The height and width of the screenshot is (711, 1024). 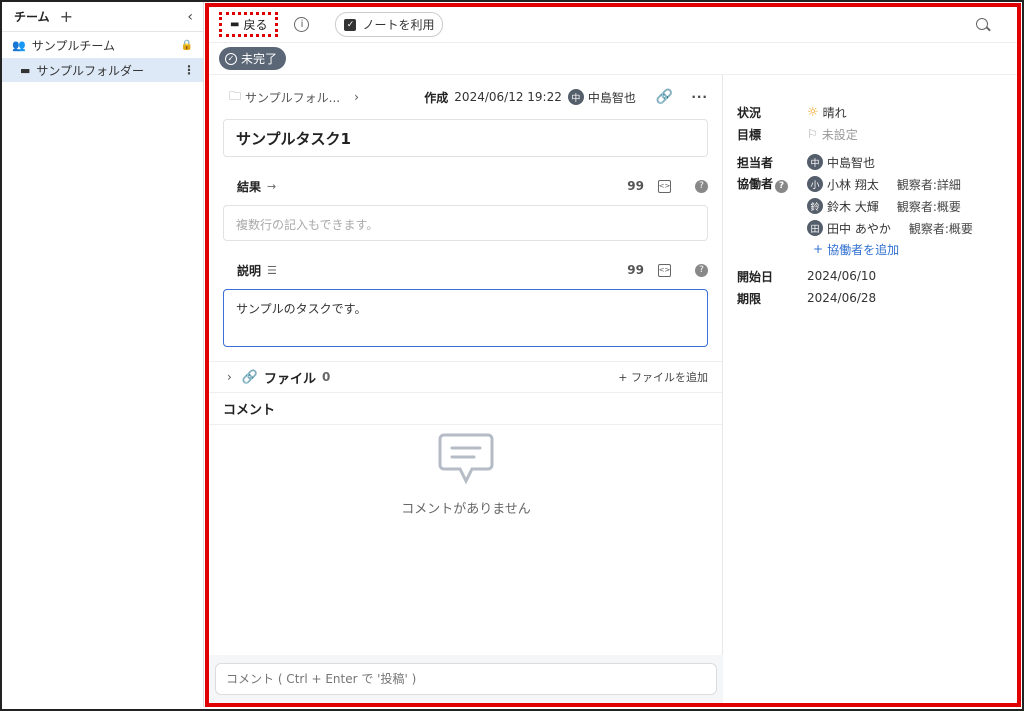 I want to click on detail-due-date: 期限 2024/06/28, so click(x=877, y=298).